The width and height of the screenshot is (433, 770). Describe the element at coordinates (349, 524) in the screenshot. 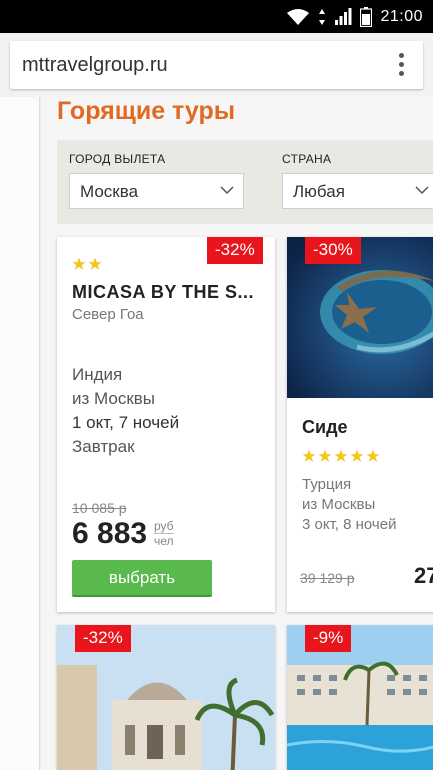

I see `dates: 3 окт, 8 ночей` at that location.